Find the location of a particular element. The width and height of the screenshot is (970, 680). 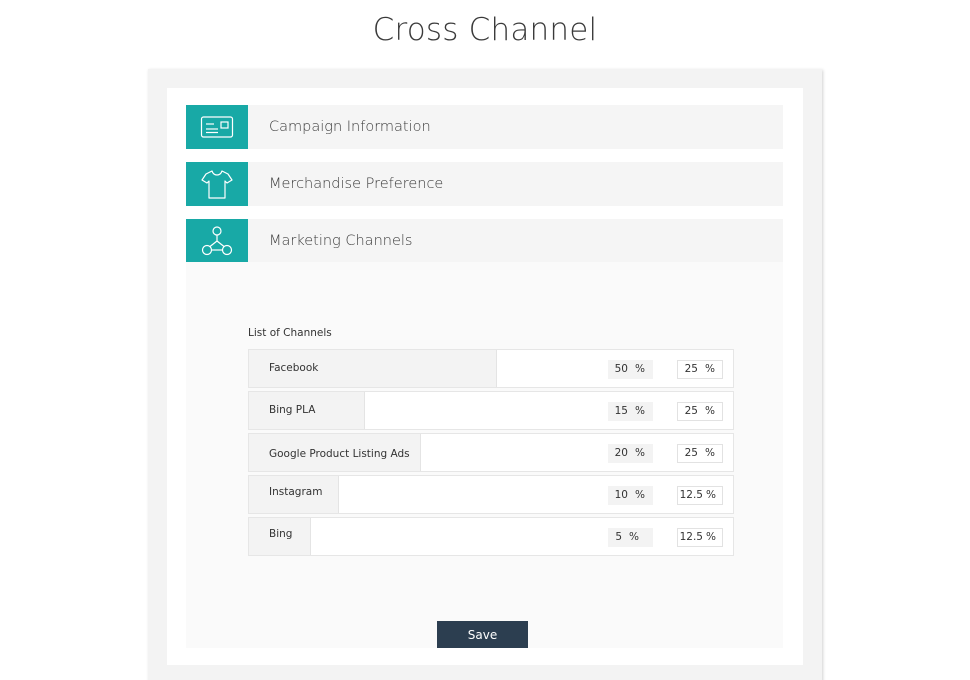

channel-row: Instagram 10 % 12.5 % is located at coordinates (491, 494).